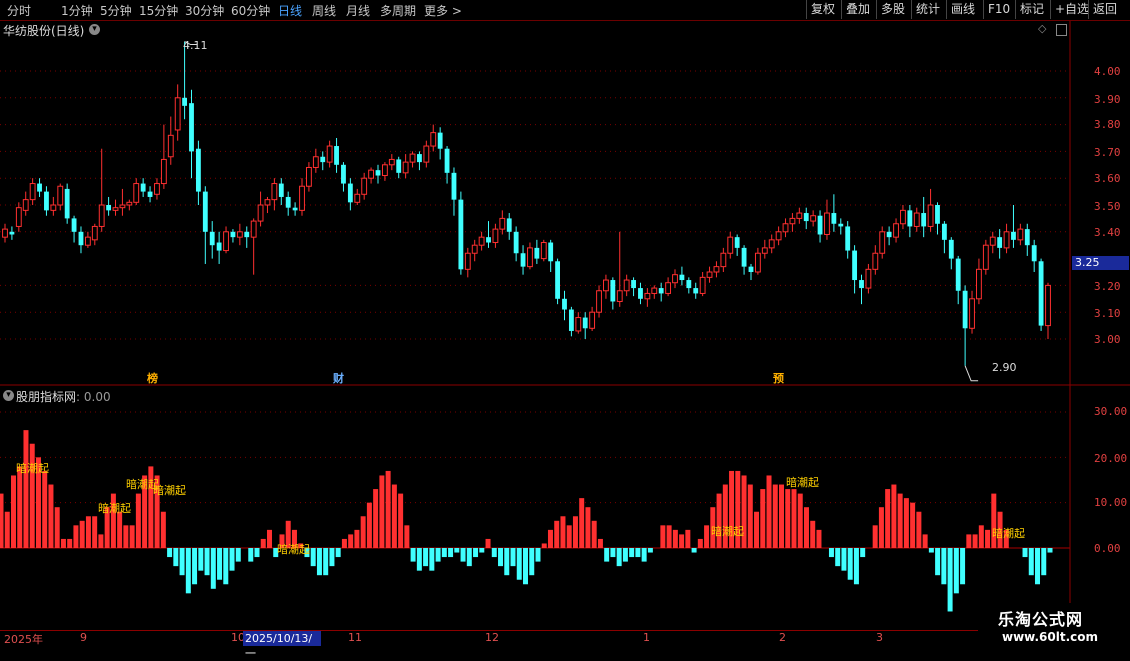  I want to click on date-tick: 11, so click(355, 637).